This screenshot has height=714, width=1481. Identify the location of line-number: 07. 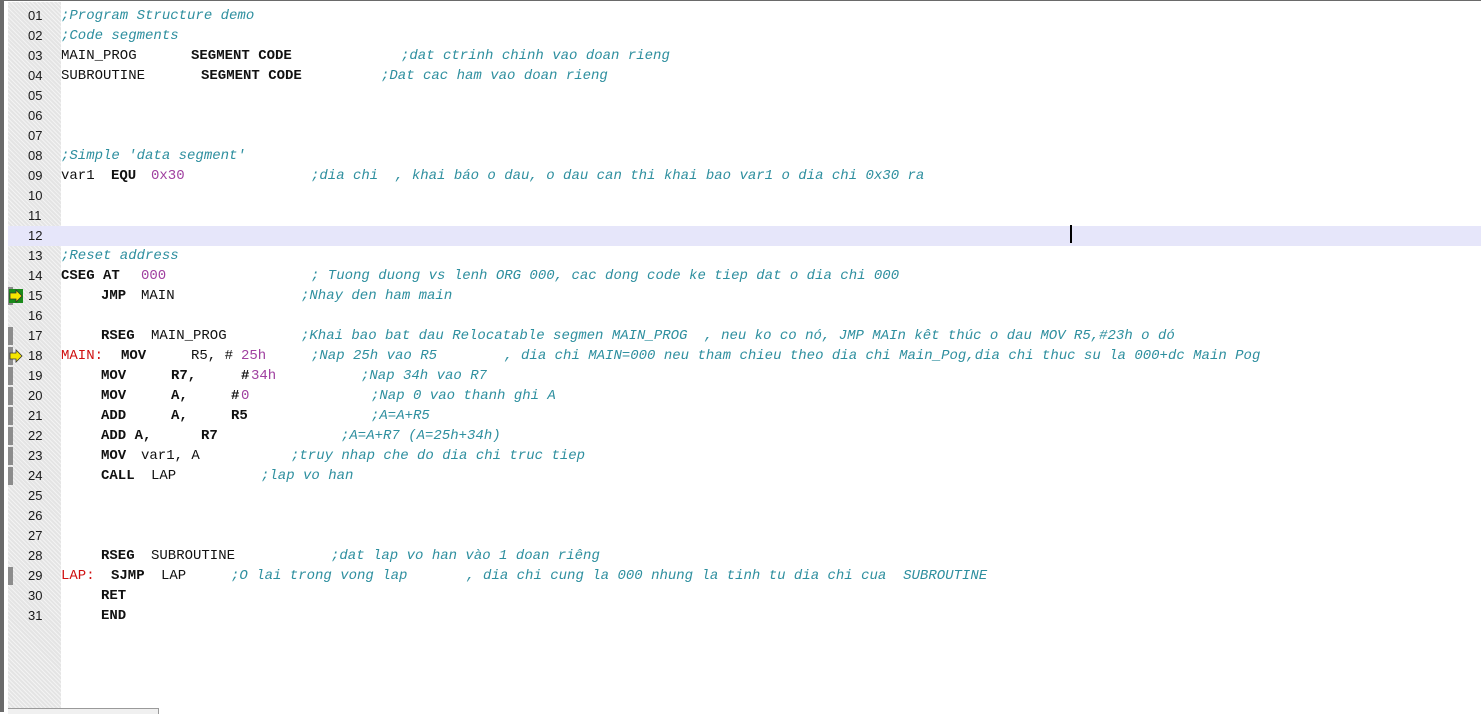
(35, 135).